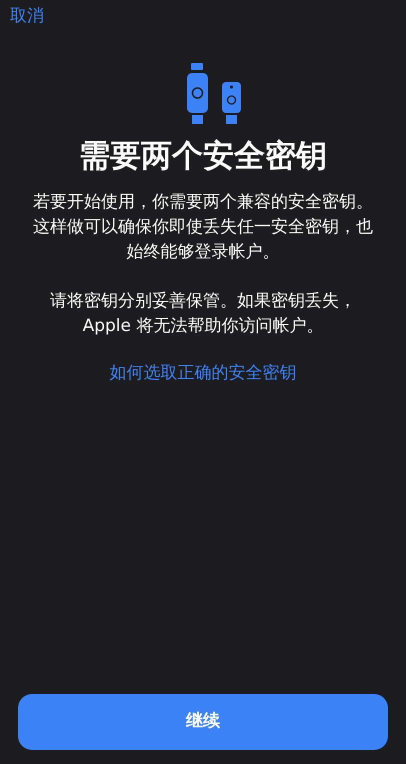  What do you see at coordinates (203, 156) in the screenshot?
I see `title: 需要两个安全密钥` at bounding box center [203, 156].